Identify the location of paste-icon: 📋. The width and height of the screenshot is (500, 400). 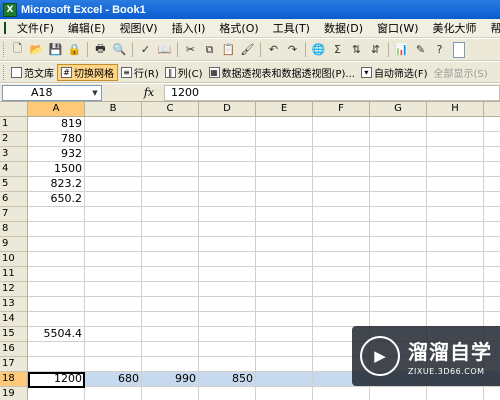
(228, 49).